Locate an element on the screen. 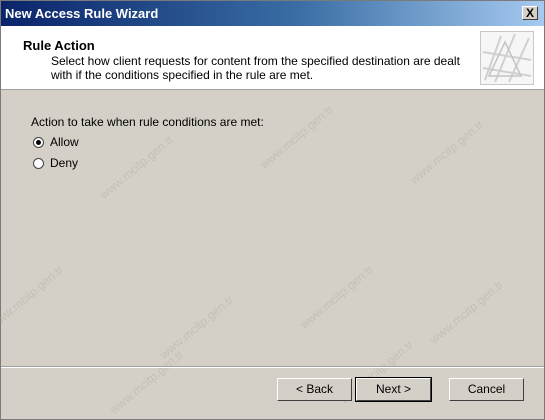 The height and width of the screenshot is (420, 545). next-button: Next > is located at coordinates (393, 389).